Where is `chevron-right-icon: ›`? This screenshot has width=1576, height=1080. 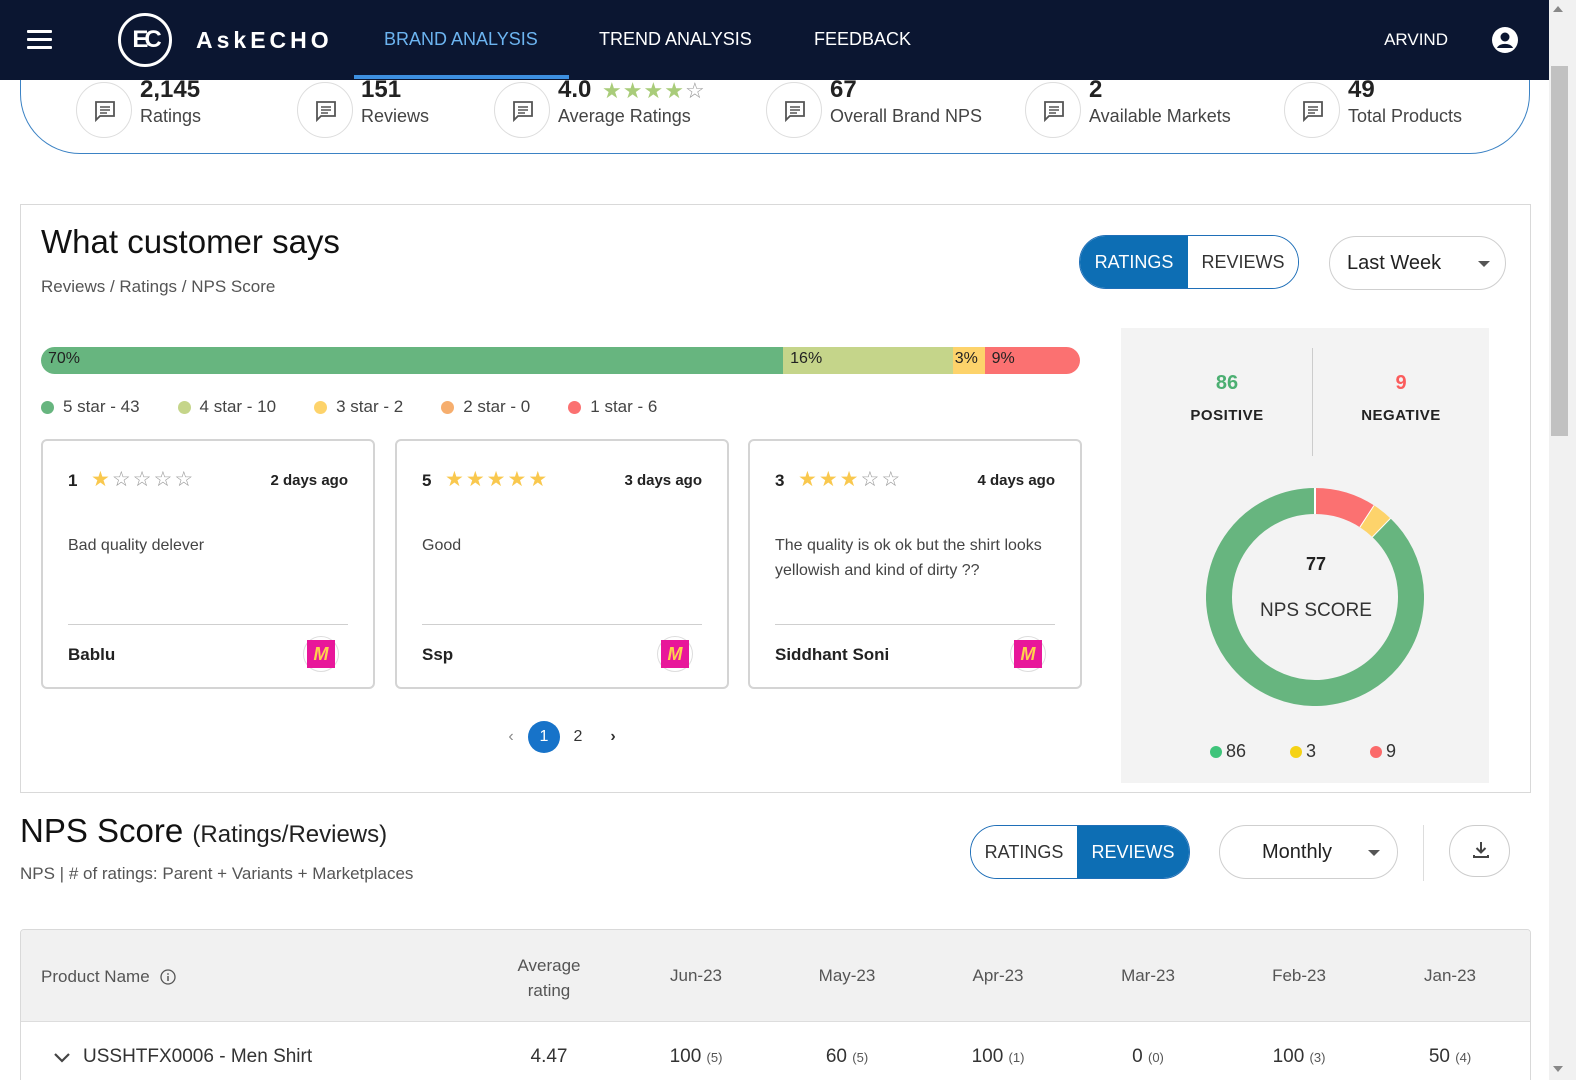 chevron-right-icon: › is located at coordinates (613, 737).